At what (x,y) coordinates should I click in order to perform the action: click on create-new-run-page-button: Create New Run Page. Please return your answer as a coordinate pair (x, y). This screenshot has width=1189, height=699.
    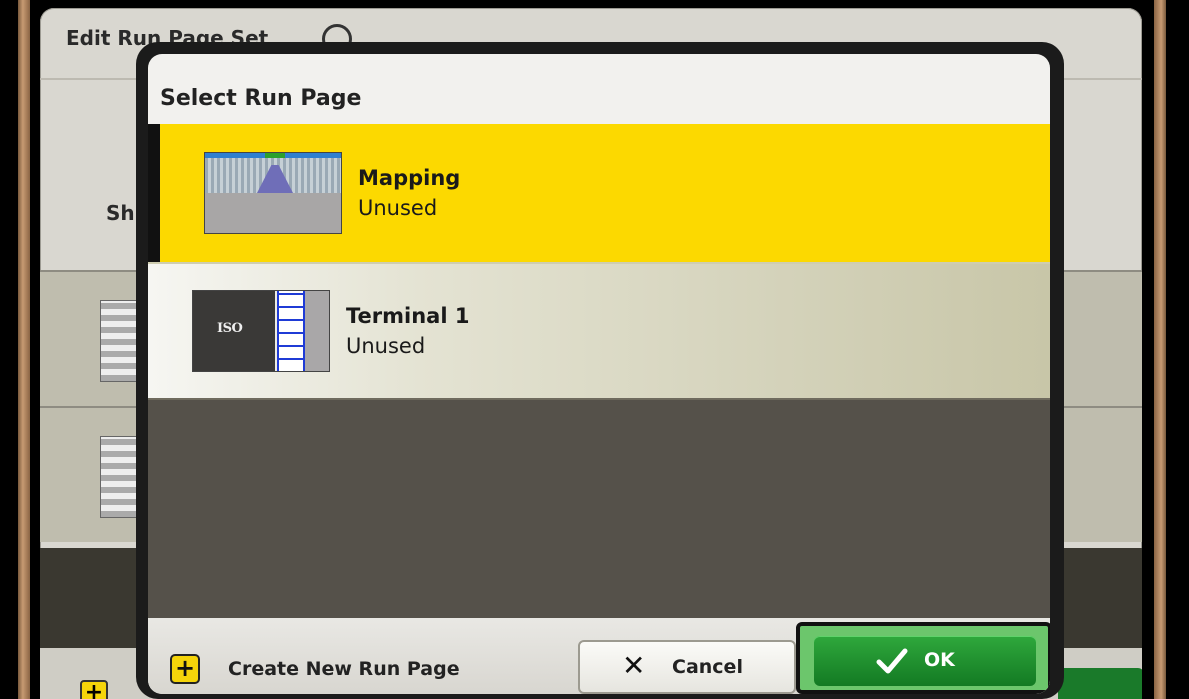
    Looking at the image, I should click on (344, 669).